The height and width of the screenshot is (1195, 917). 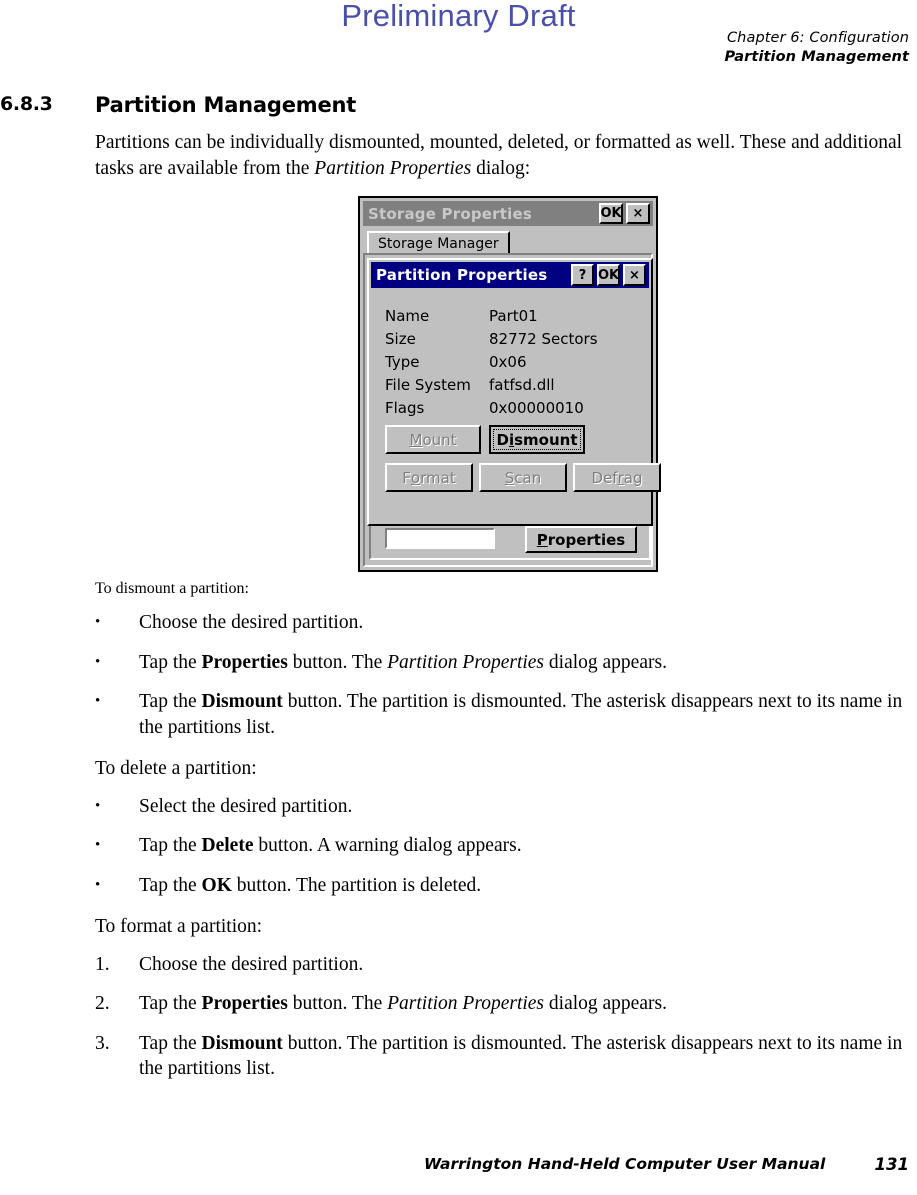 I want to click on tab-storage-manager: Storage Manager, so click(x=438, y=242).